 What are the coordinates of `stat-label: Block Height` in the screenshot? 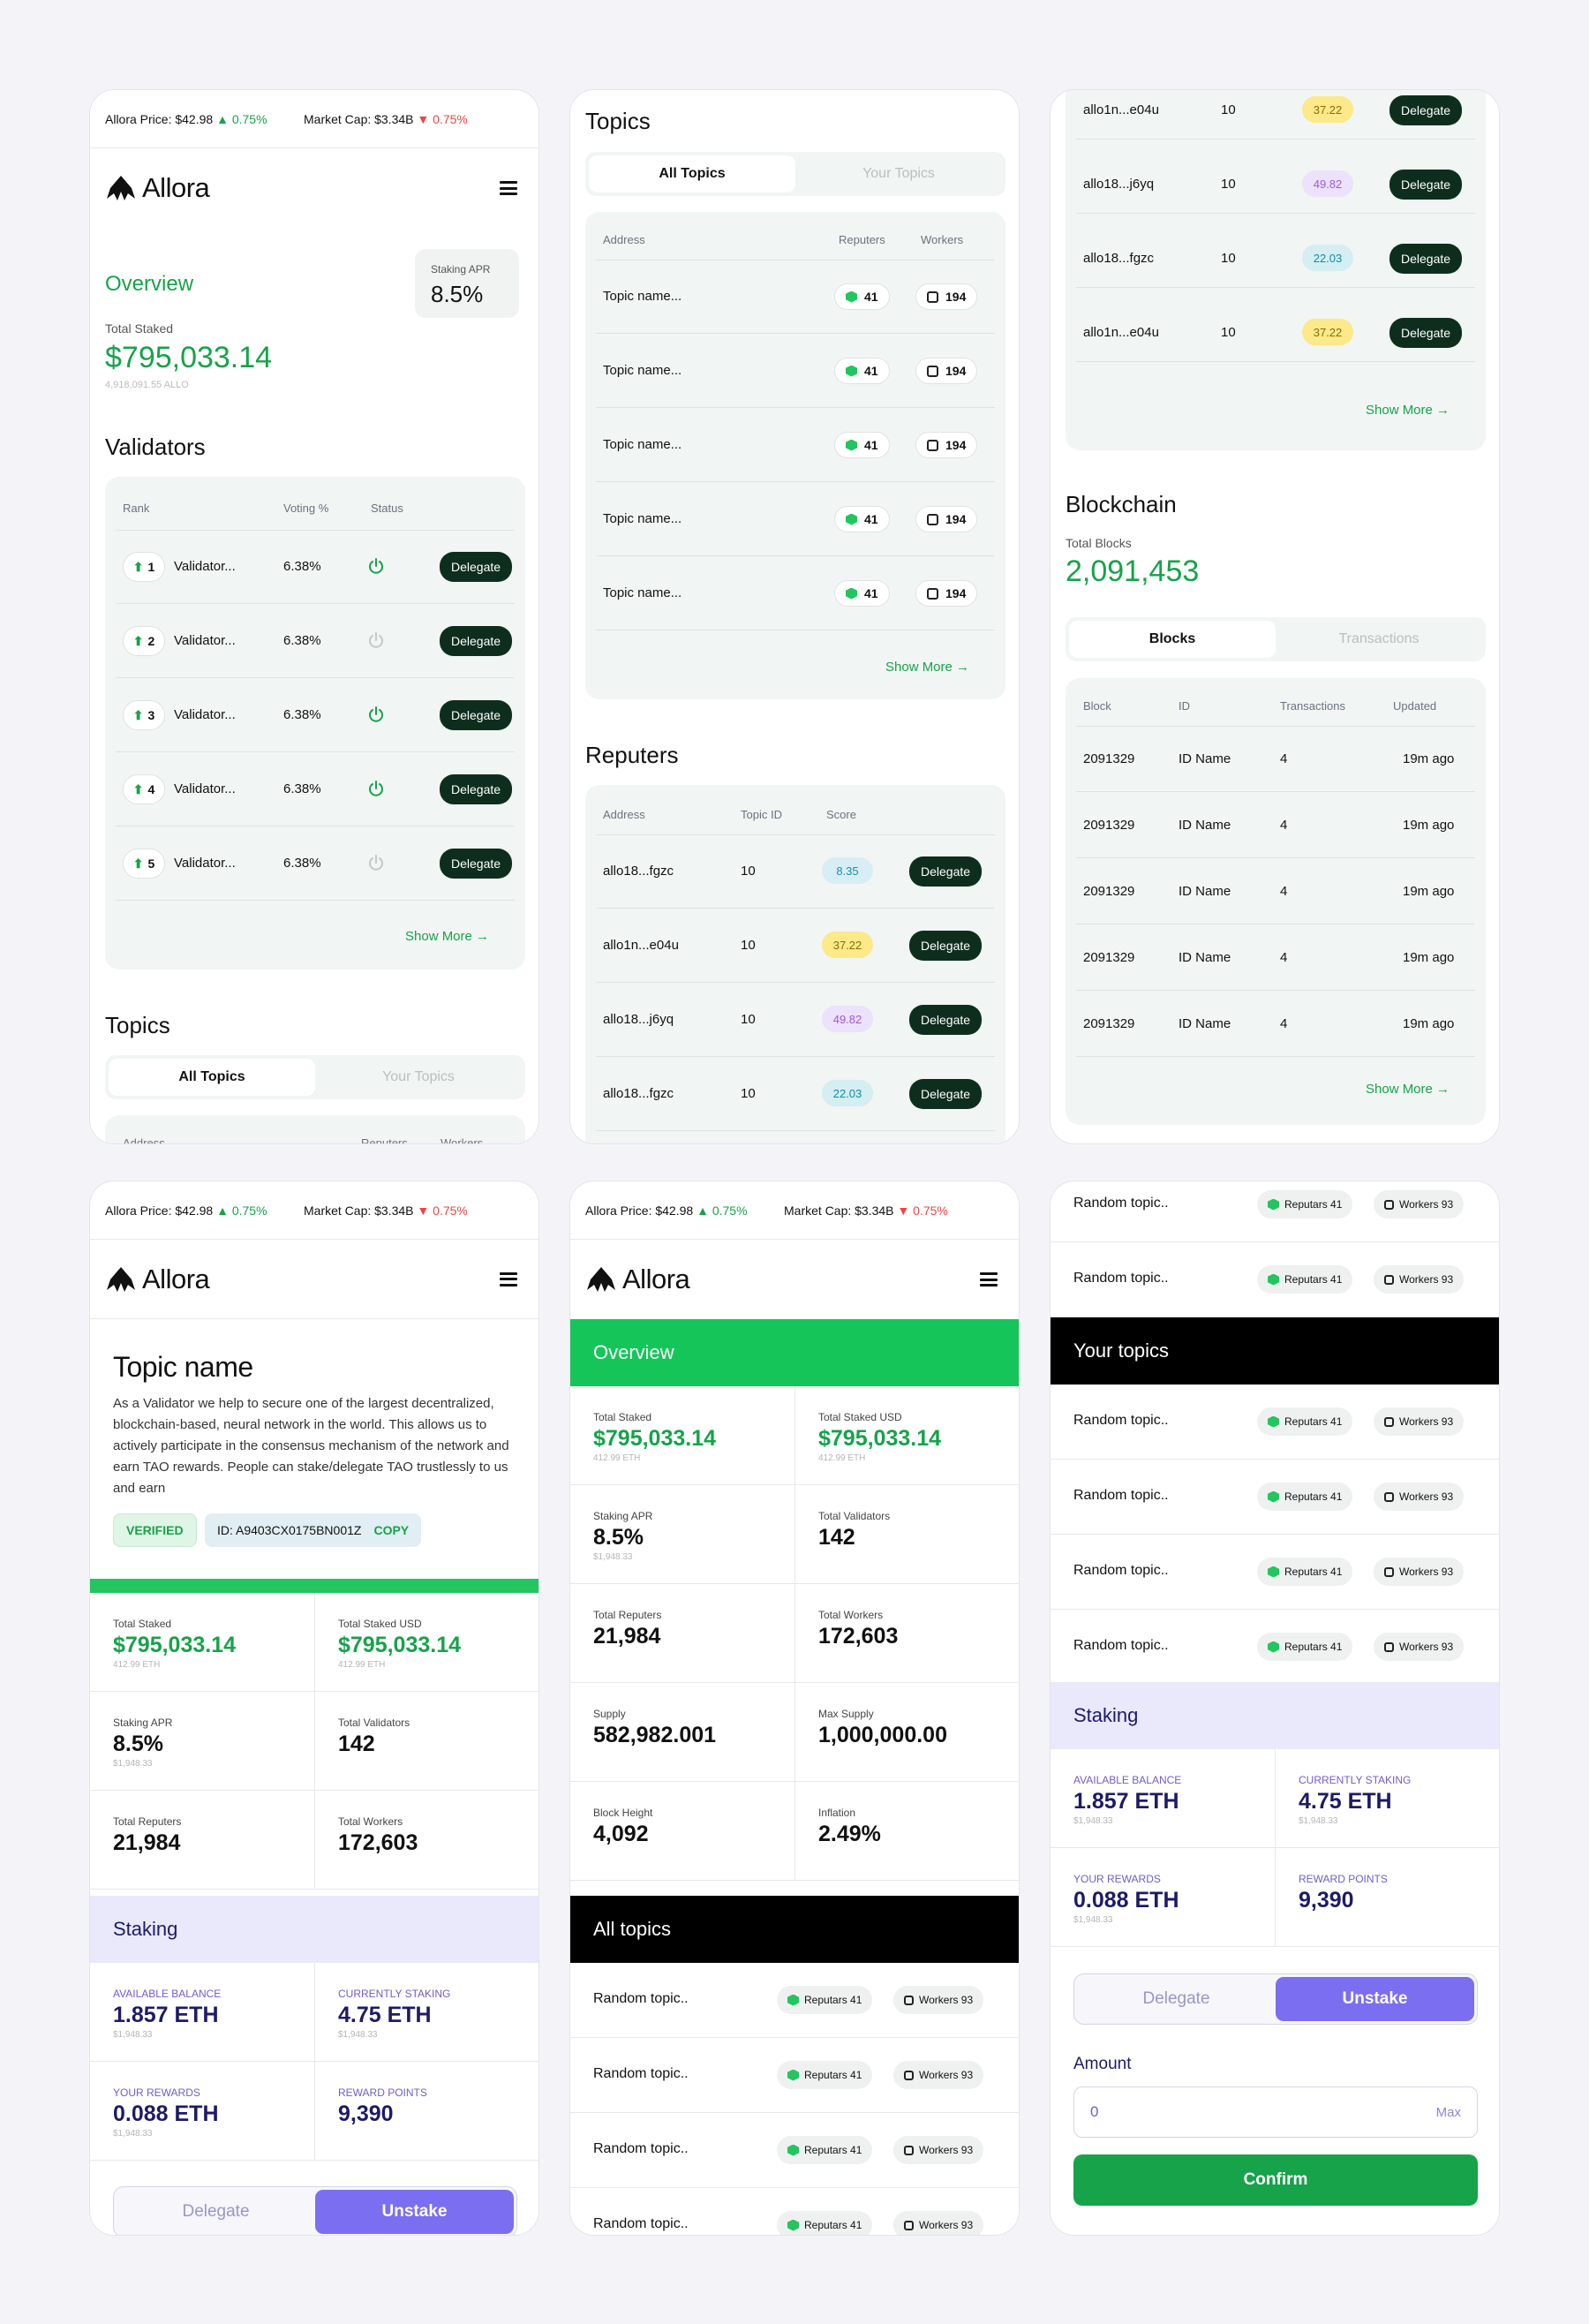 It's located at (623, 1813).